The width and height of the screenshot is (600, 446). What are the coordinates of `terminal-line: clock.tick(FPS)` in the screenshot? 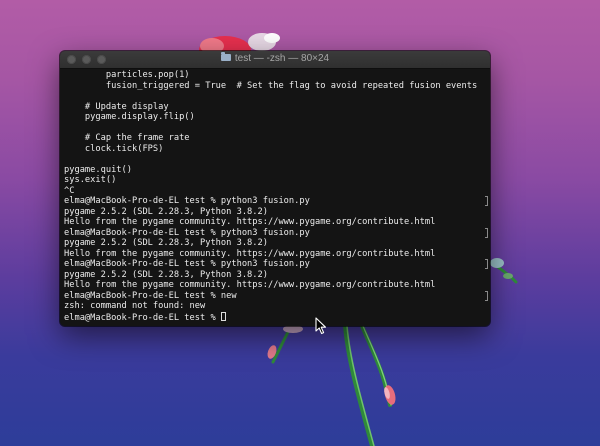 It's located at (114, 148).